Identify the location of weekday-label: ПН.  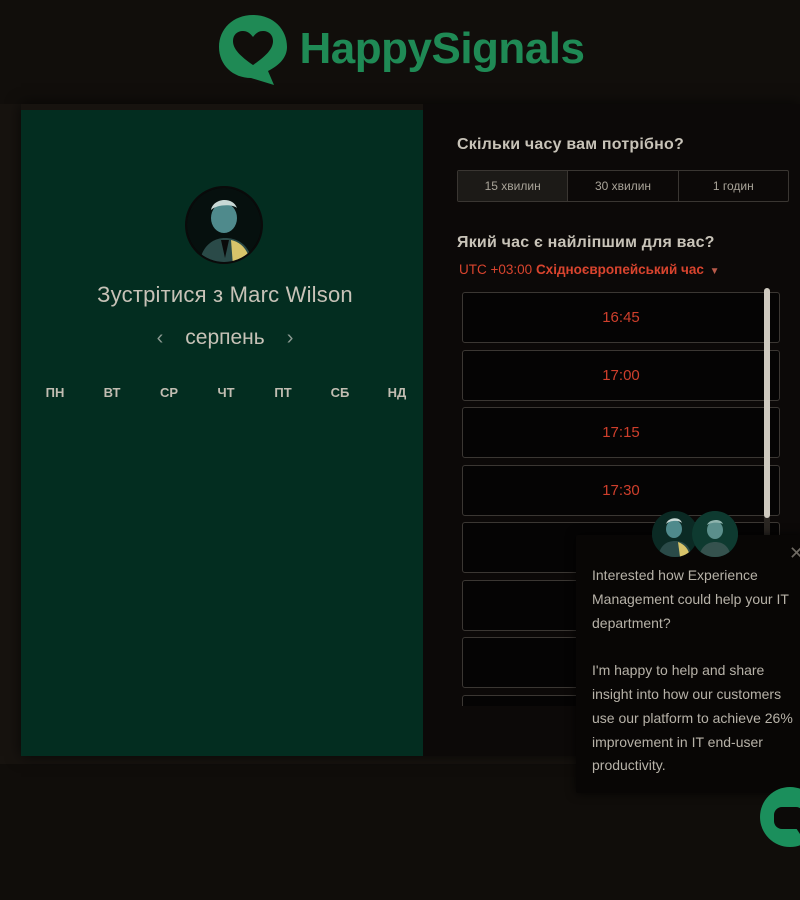
(55, 392).